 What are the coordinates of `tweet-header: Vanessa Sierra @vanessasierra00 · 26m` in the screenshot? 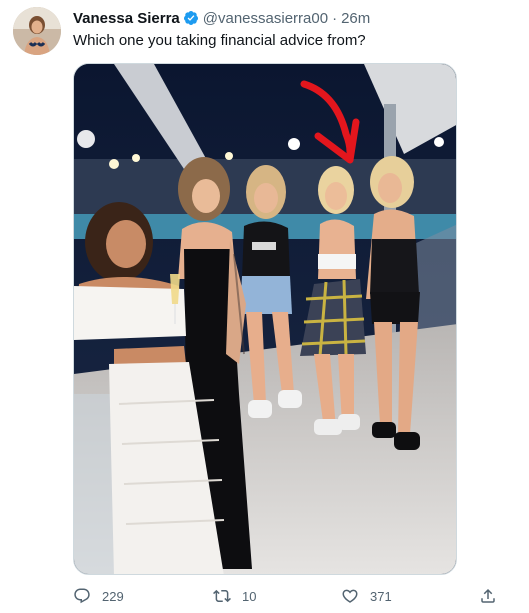 It's located at (221, 18).